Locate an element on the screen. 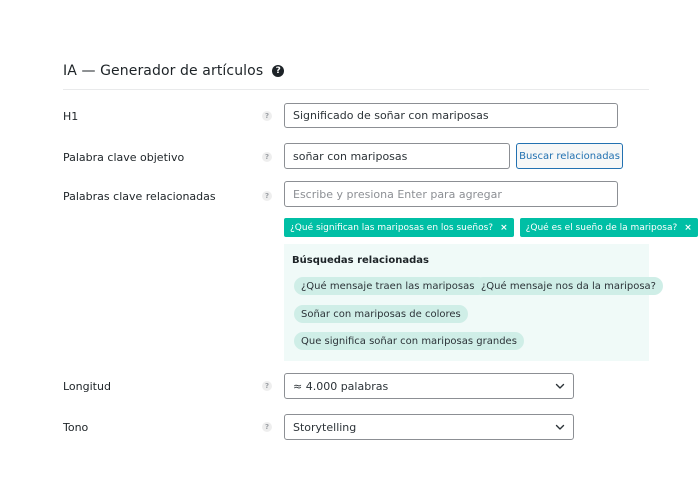 The height and width of the screenshot is (500, 700). length-select: ≈ 4.000 palabras is located at coordinates (429, 386).